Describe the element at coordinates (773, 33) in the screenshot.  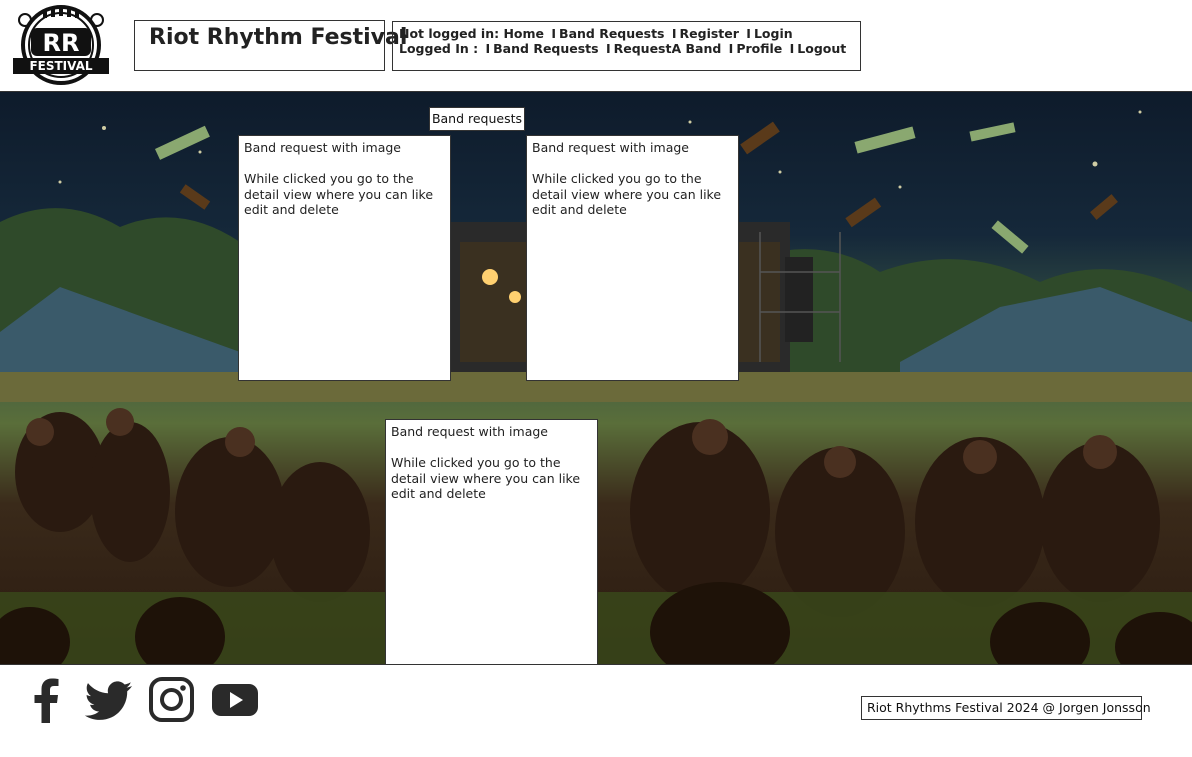
I see `nav-login-link: Login` at that location.